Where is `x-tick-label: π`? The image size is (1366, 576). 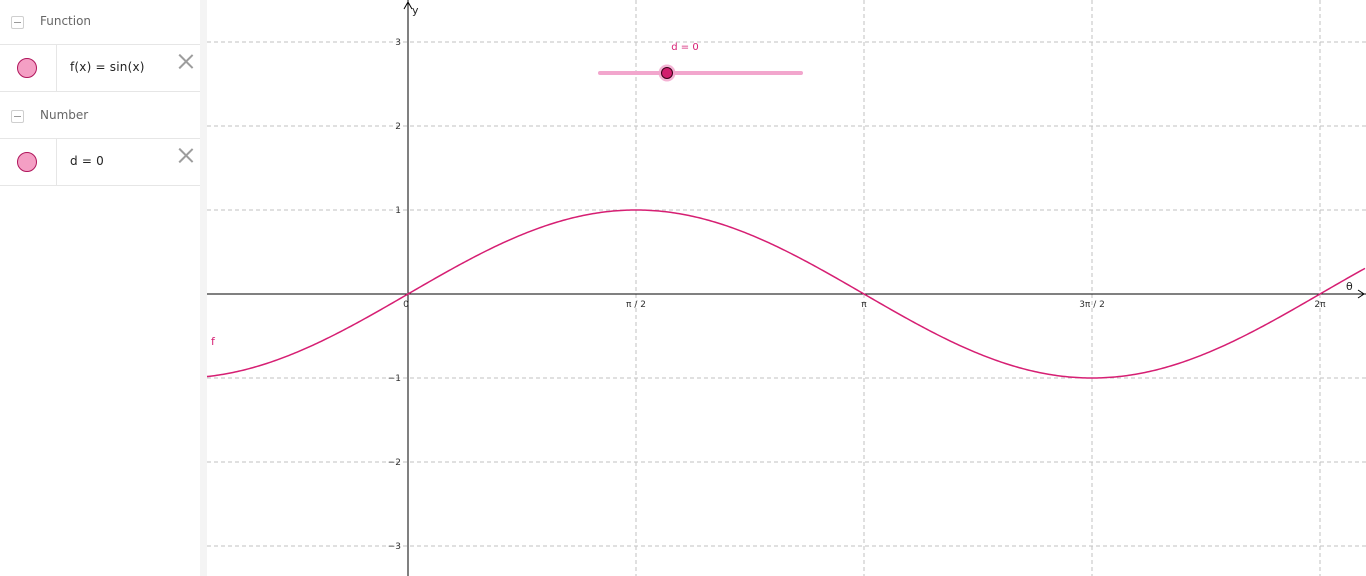
x-tick-label: π is located at coordinates (864, 305).